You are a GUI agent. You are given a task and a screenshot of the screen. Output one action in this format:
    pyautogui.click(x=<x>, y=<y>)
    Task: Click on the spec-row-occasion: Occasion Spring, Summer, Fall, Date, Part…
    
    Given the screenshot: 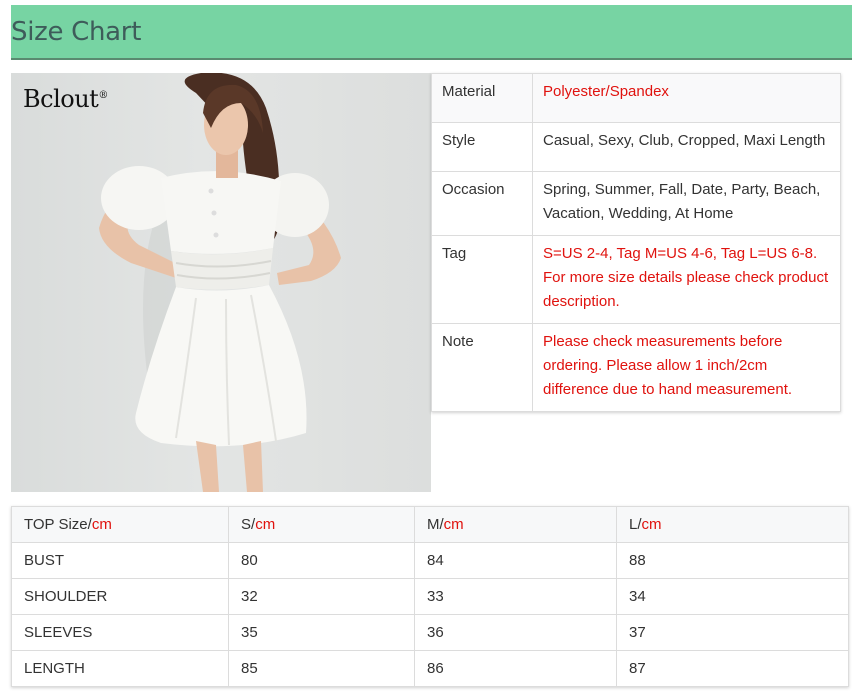 What is the action you would take?
    pyautogui.click(x=636, y=203)
    